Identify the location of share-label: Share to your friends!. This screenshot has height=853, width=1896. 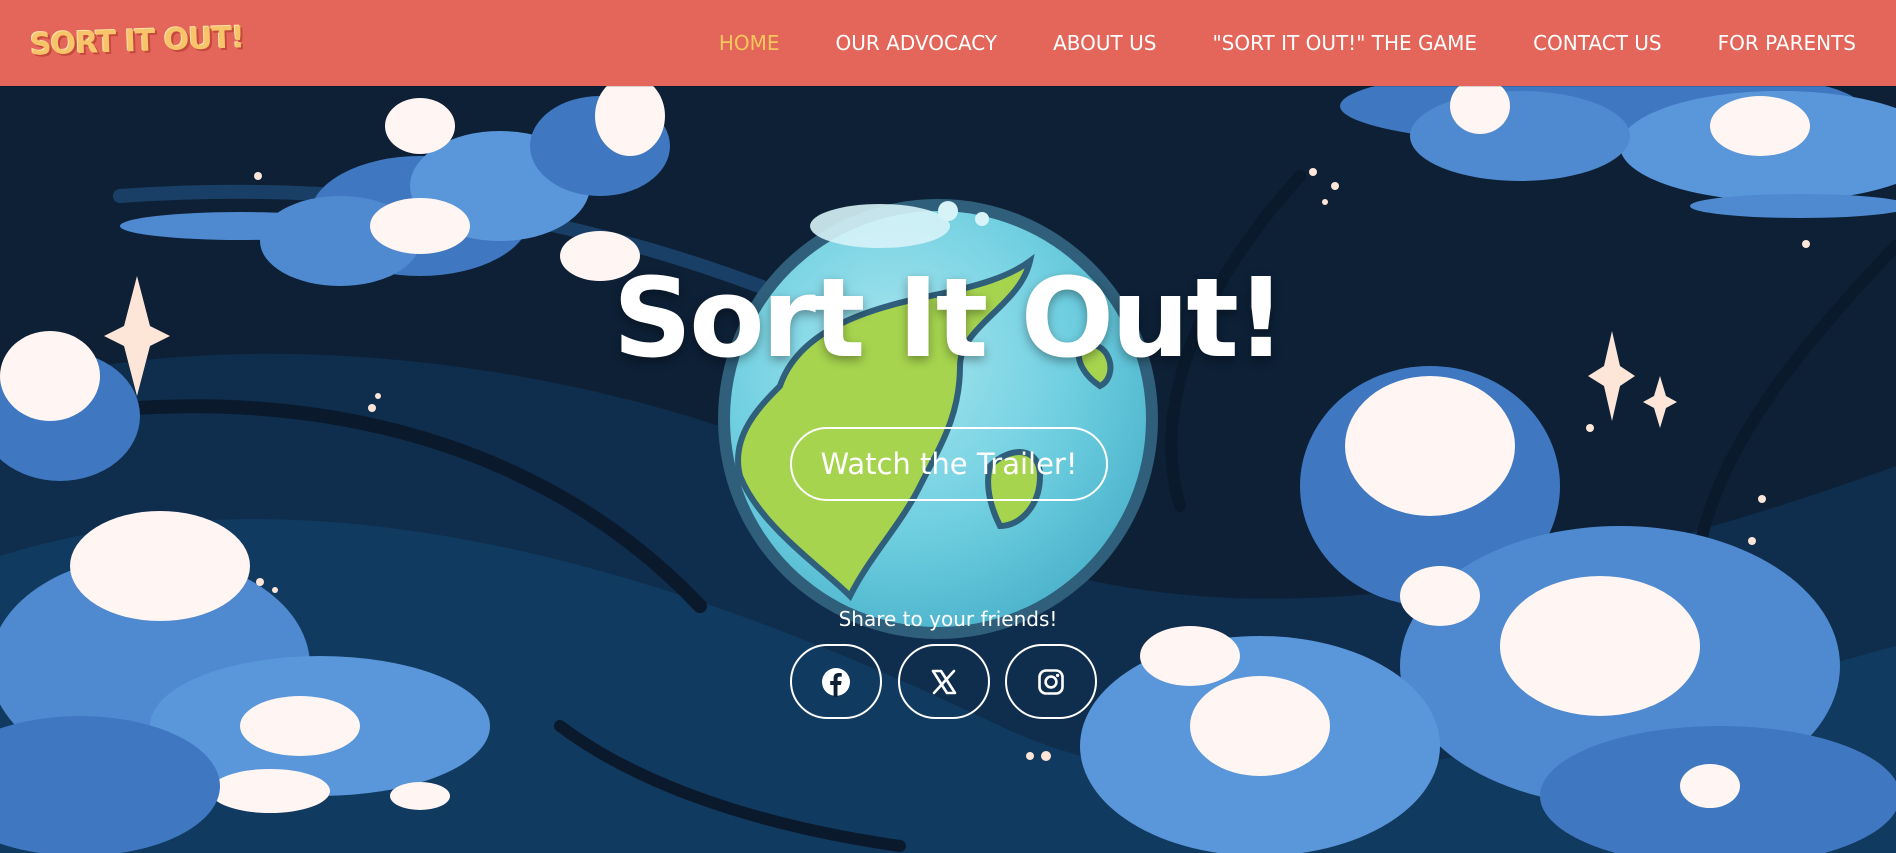
(948, 619).